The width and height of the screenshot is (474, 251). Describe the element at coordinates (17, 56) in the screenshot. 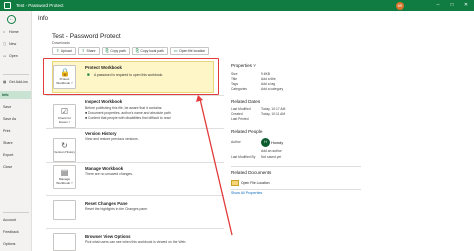

I see `nav-open: ▭ Open` at that location.